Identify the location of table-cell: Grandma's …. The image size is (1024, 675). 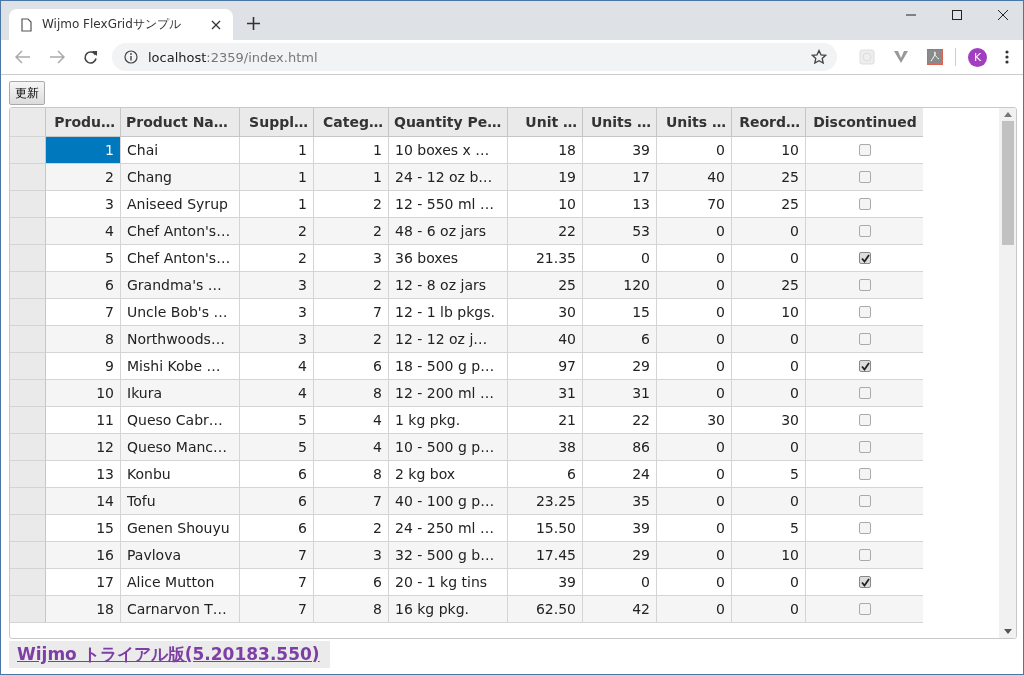
(180, 285).